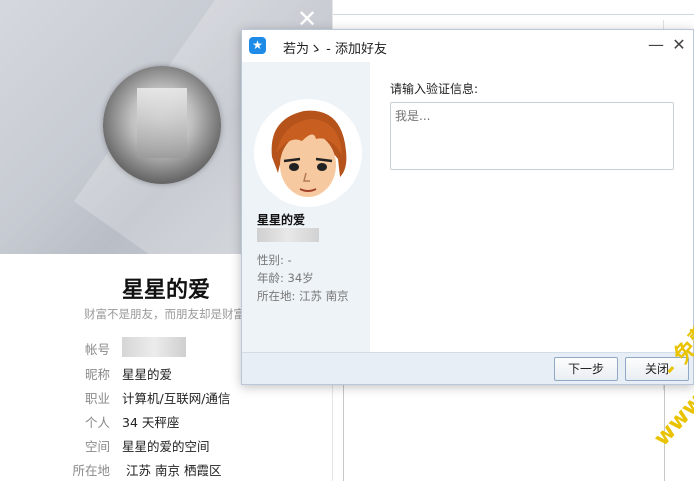  What do you see at coordinates (532, 136) in the screenshot?
I see `verify-message-input` at bounding box center [532, 136].